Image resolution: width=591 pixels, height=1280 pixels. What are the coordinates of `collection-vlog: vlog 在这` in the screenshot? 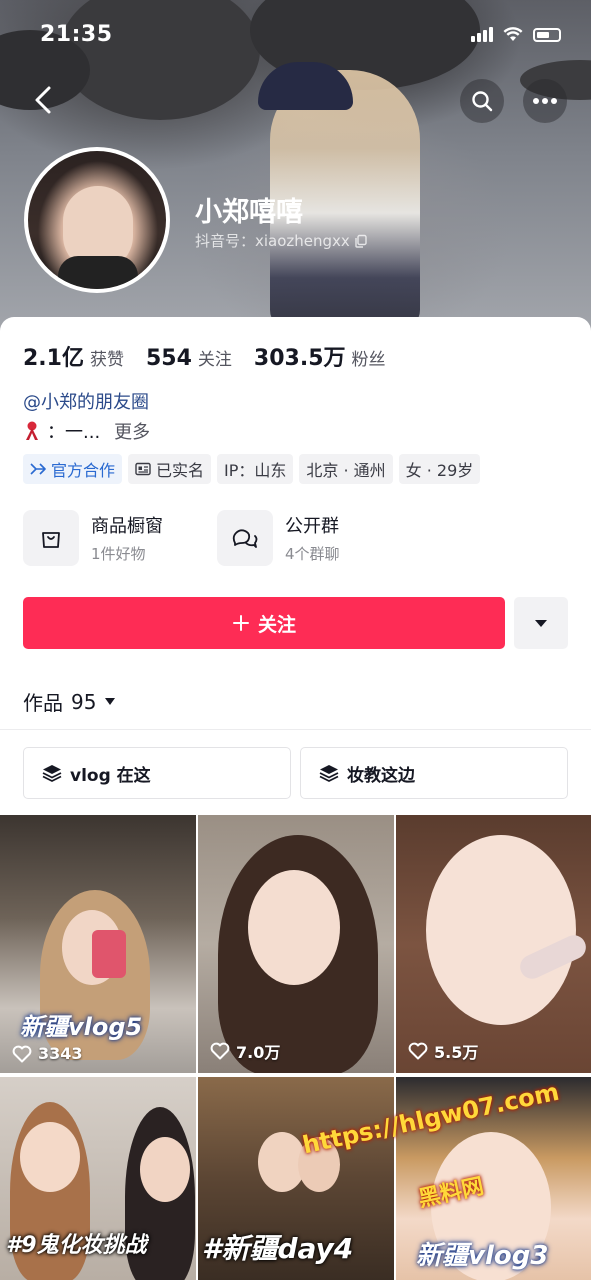 It's located at (157, 773).